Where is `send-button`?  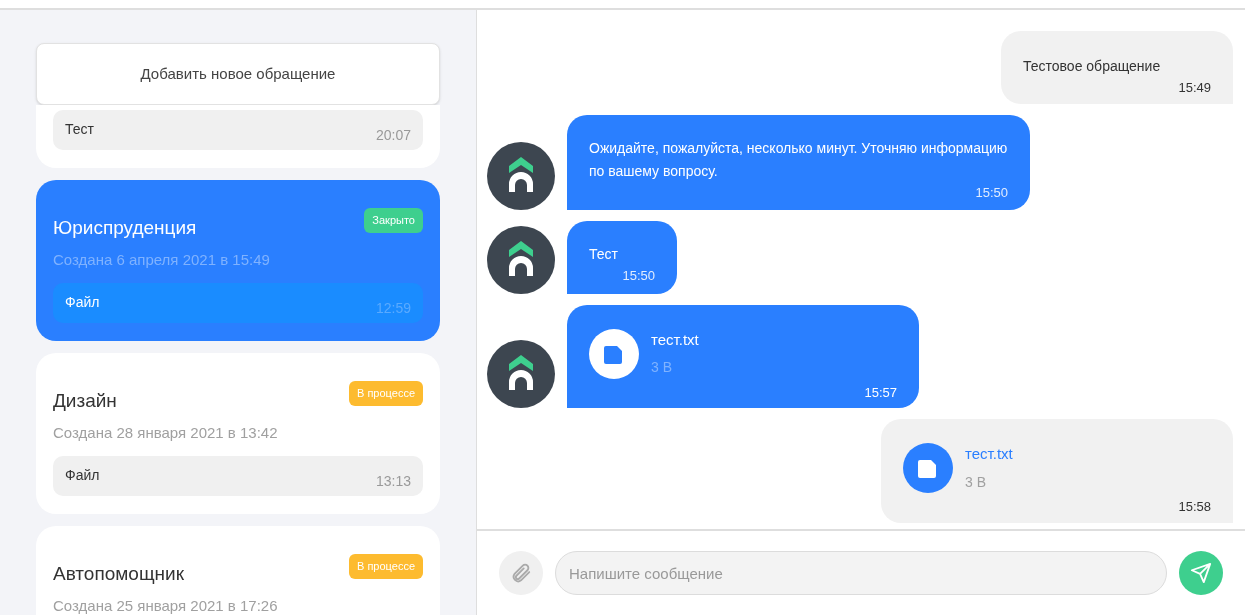
send-button is located at coordinates (1201, 573).